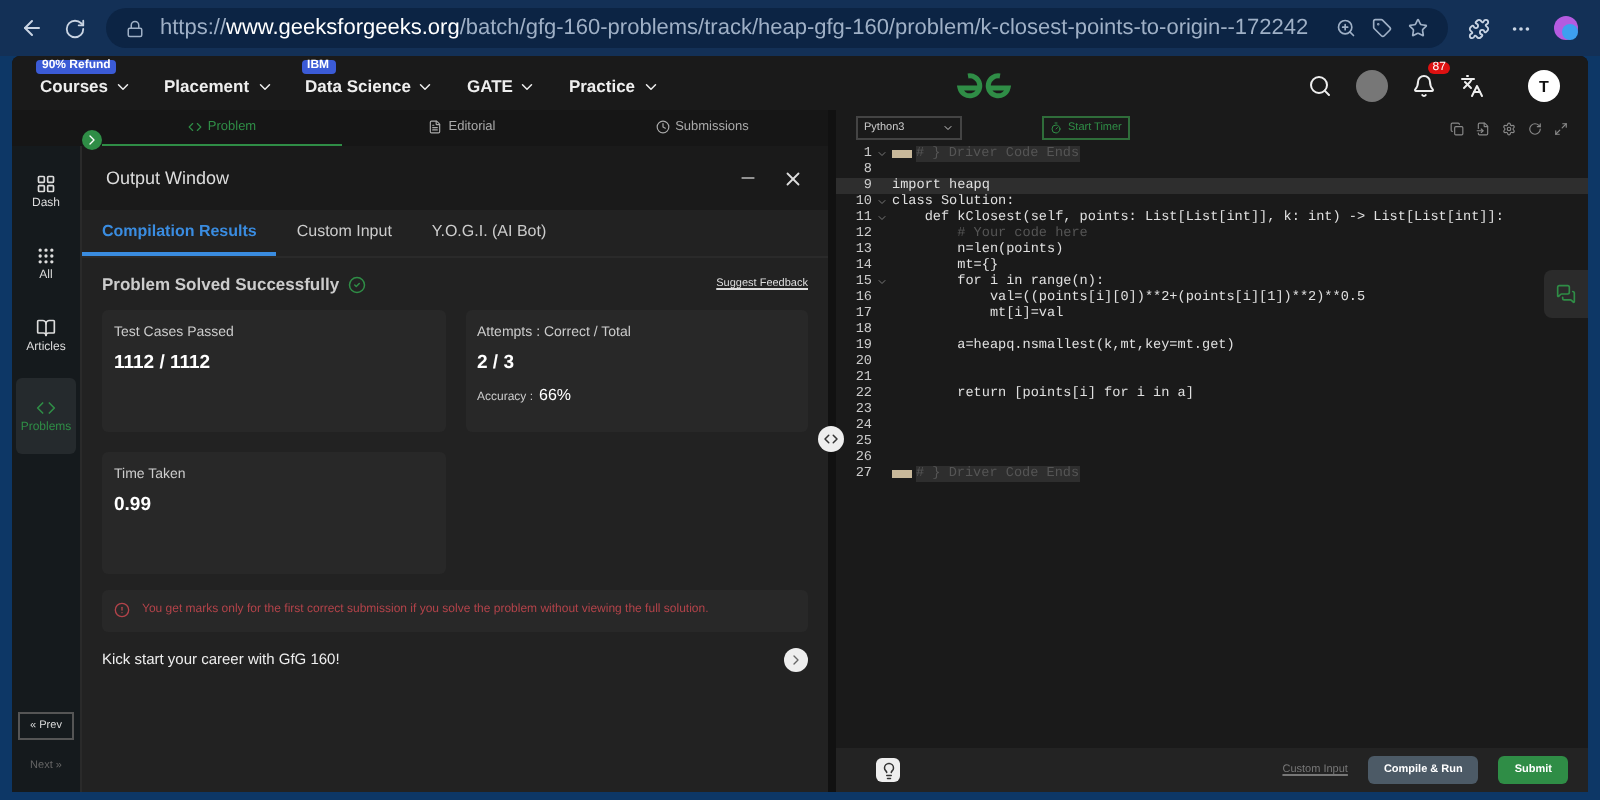 Image resolution: width=1600 pixels, height=800 pixels. I want to click on settings-icon, so click(1509, 128).